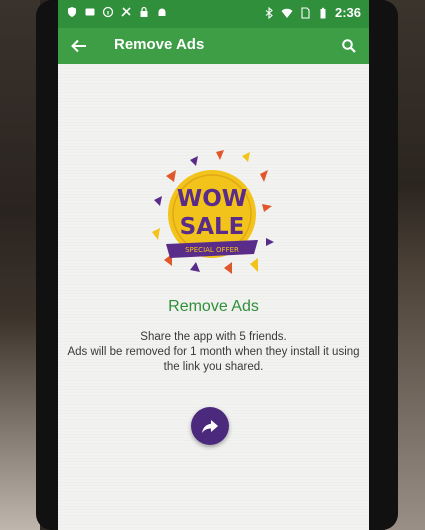 The height and width of the screenshot is (530, 425). What do you see at coordinates (347, 12) in the screenshot?
I see `status-time: 2:36` at bounding box center [347, 12].